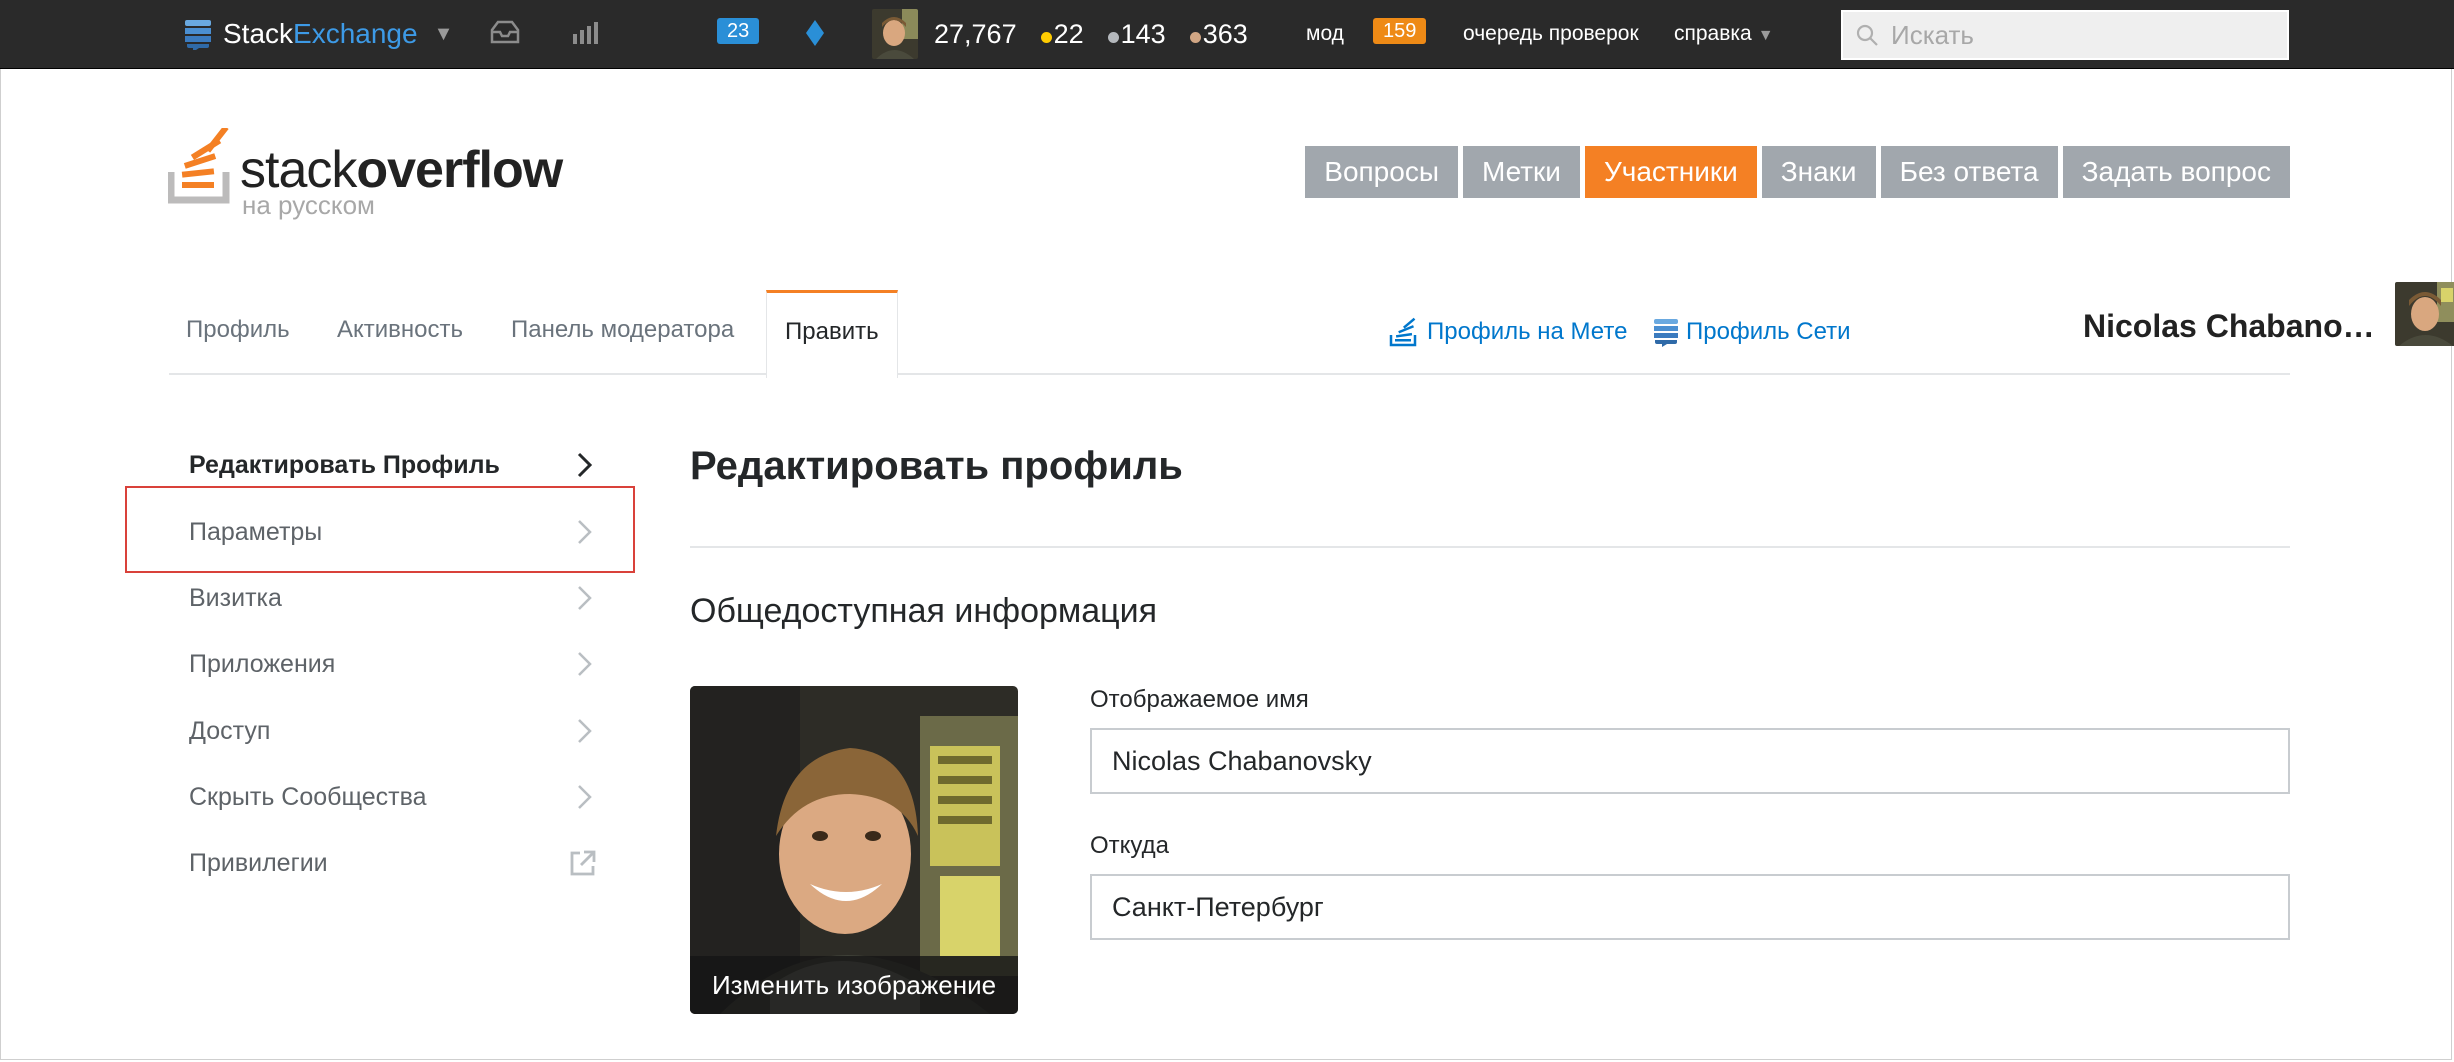  Describe the element at coordinates (587, 33) in the screenshot. I see `achievements-icon` at that location.